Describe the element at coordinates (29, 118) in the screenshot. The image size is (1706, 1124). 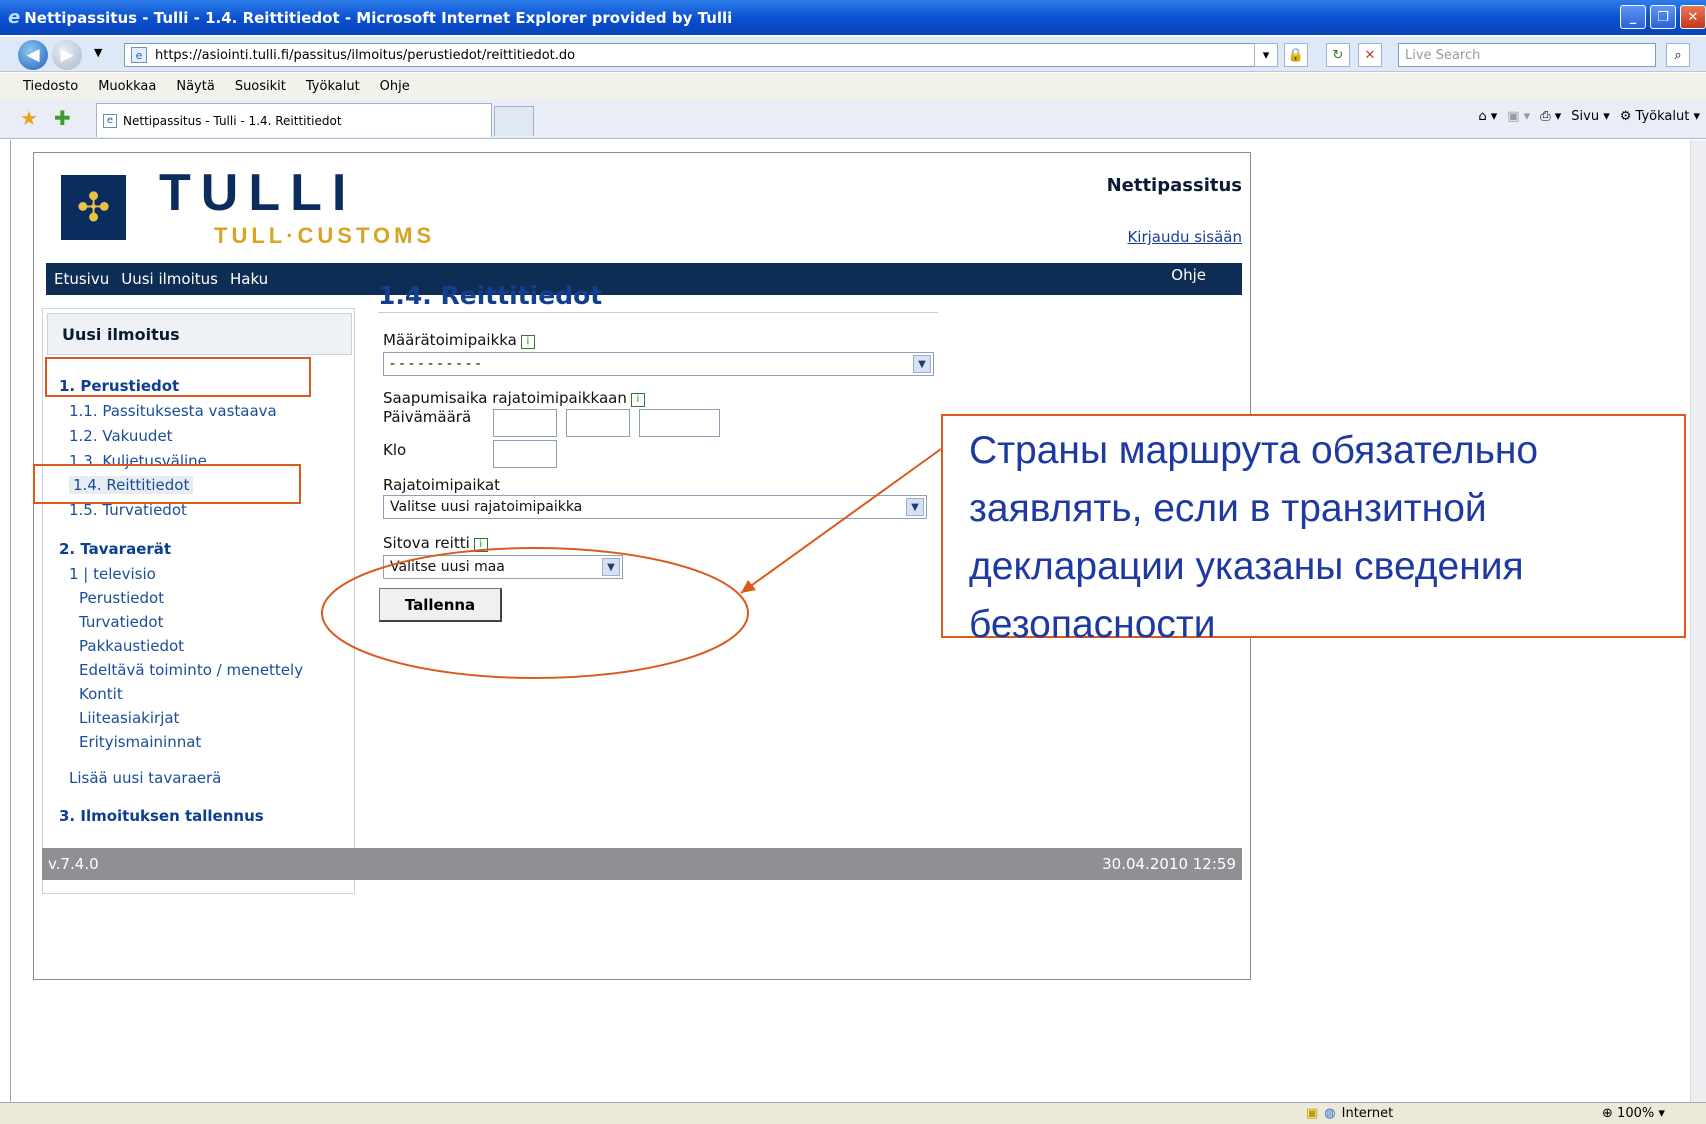
I see `favorites-star-icon: ★` at that location.